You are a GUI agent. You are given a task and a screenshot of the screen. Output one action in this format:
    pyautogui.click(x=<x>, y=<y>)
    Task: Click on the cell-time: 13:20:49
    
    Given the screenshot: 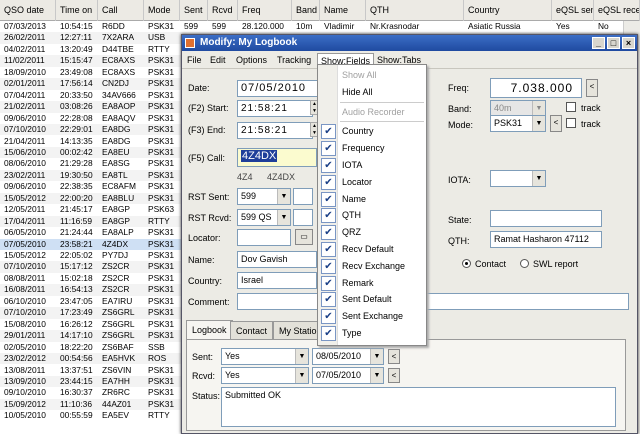 What is the action you would take?
    pyautogui.click(x=76, y=48)
    